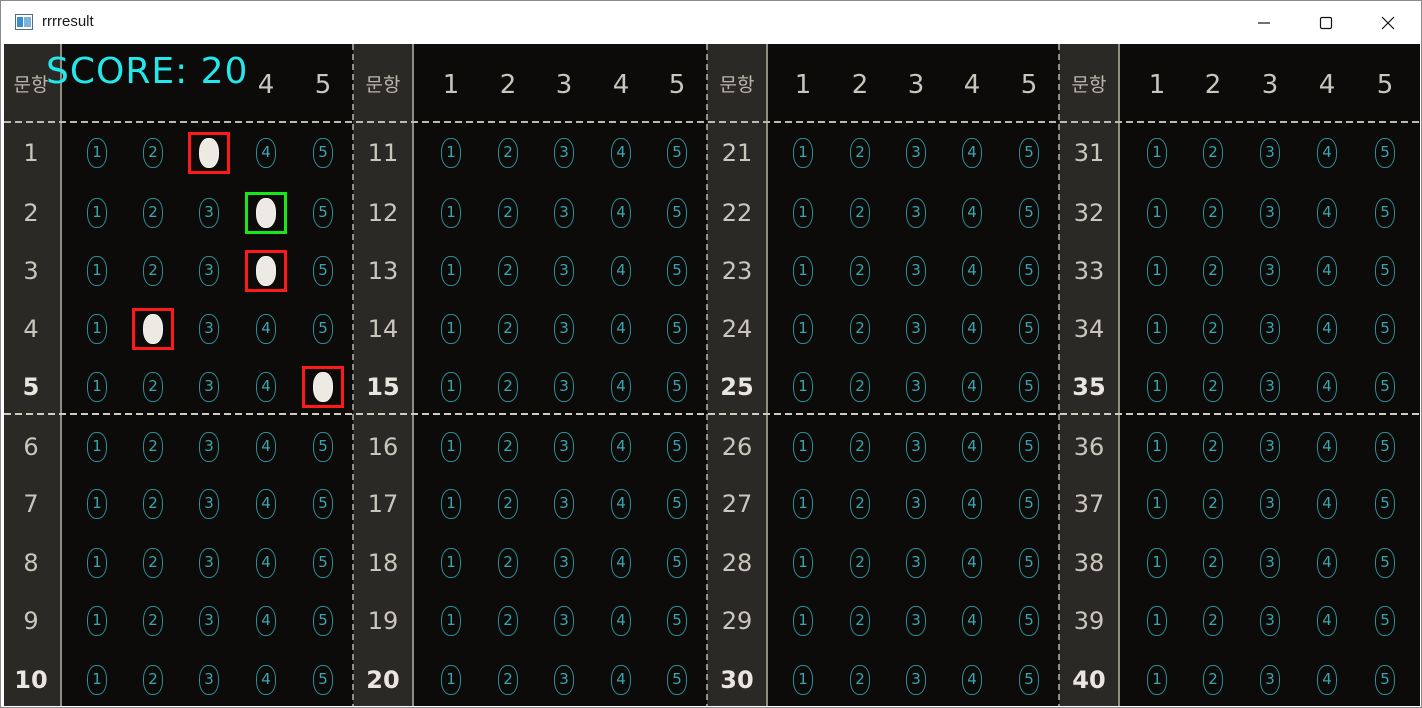 This screenshot has width=1422, height=708. What do you see at coordinates (1388, 22) in the screenshot?
I see `close-button` at bounding box center [1388, 22].